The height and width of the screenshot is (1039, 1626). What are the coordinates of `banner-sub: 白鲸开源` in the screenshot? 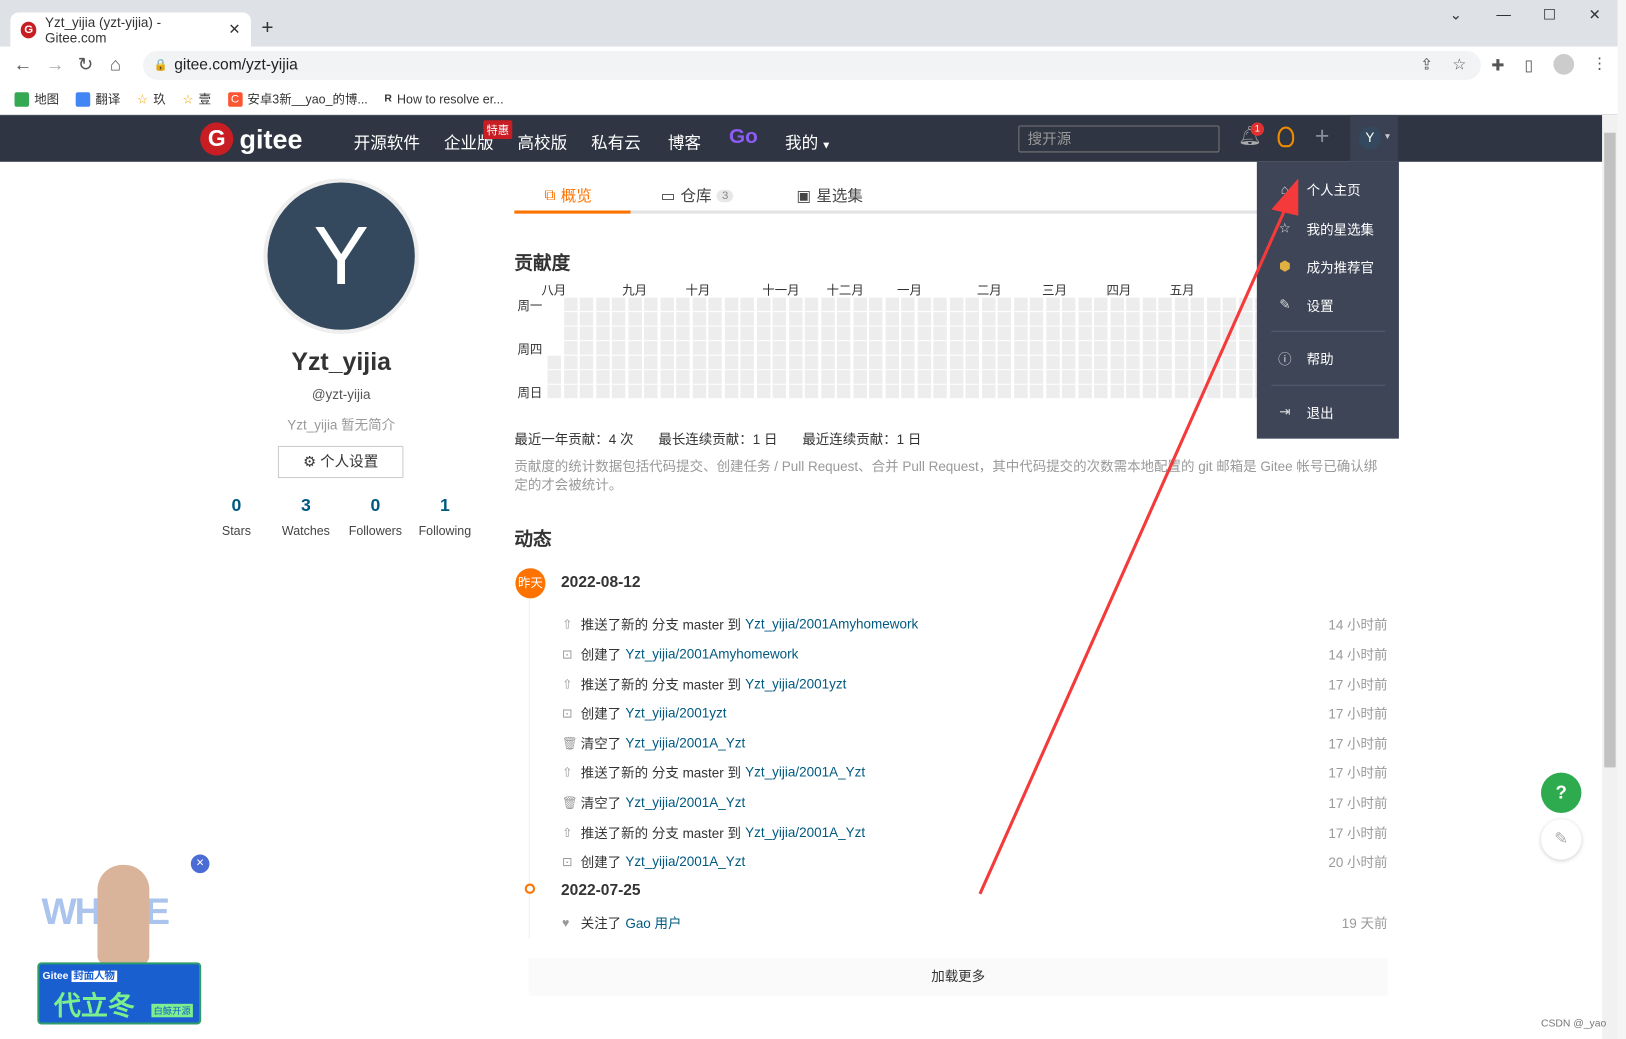 It's located at (172, 1010).